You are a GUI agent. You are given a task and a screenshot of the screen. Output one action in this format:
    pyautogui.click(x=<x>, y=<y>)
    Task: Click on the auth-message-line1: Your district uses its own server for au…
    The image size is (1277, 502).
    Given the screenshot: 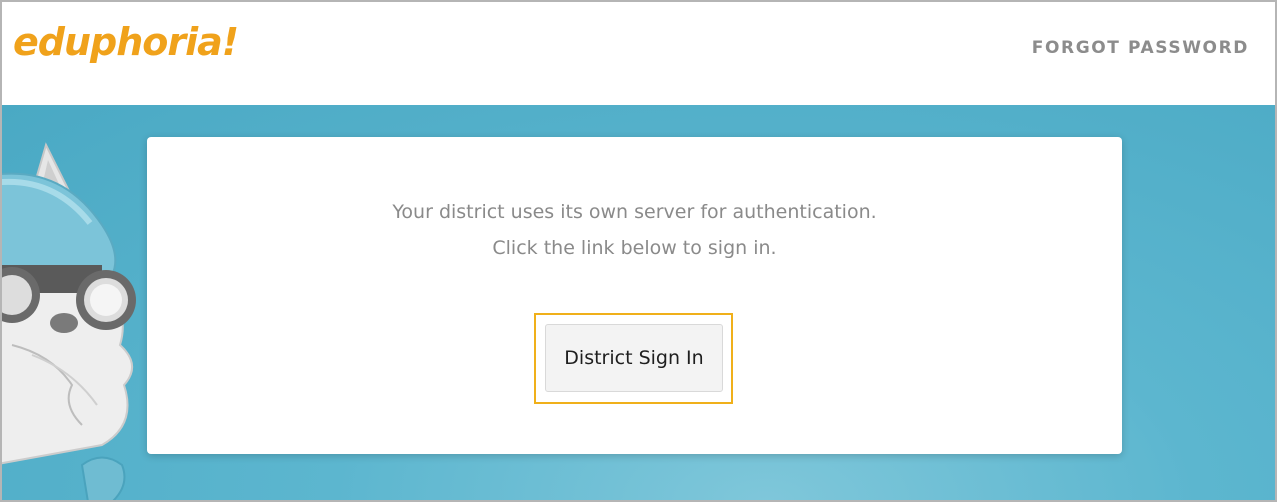 What is the action you would take?
    pyautogui.click(x=634, y=212)
    